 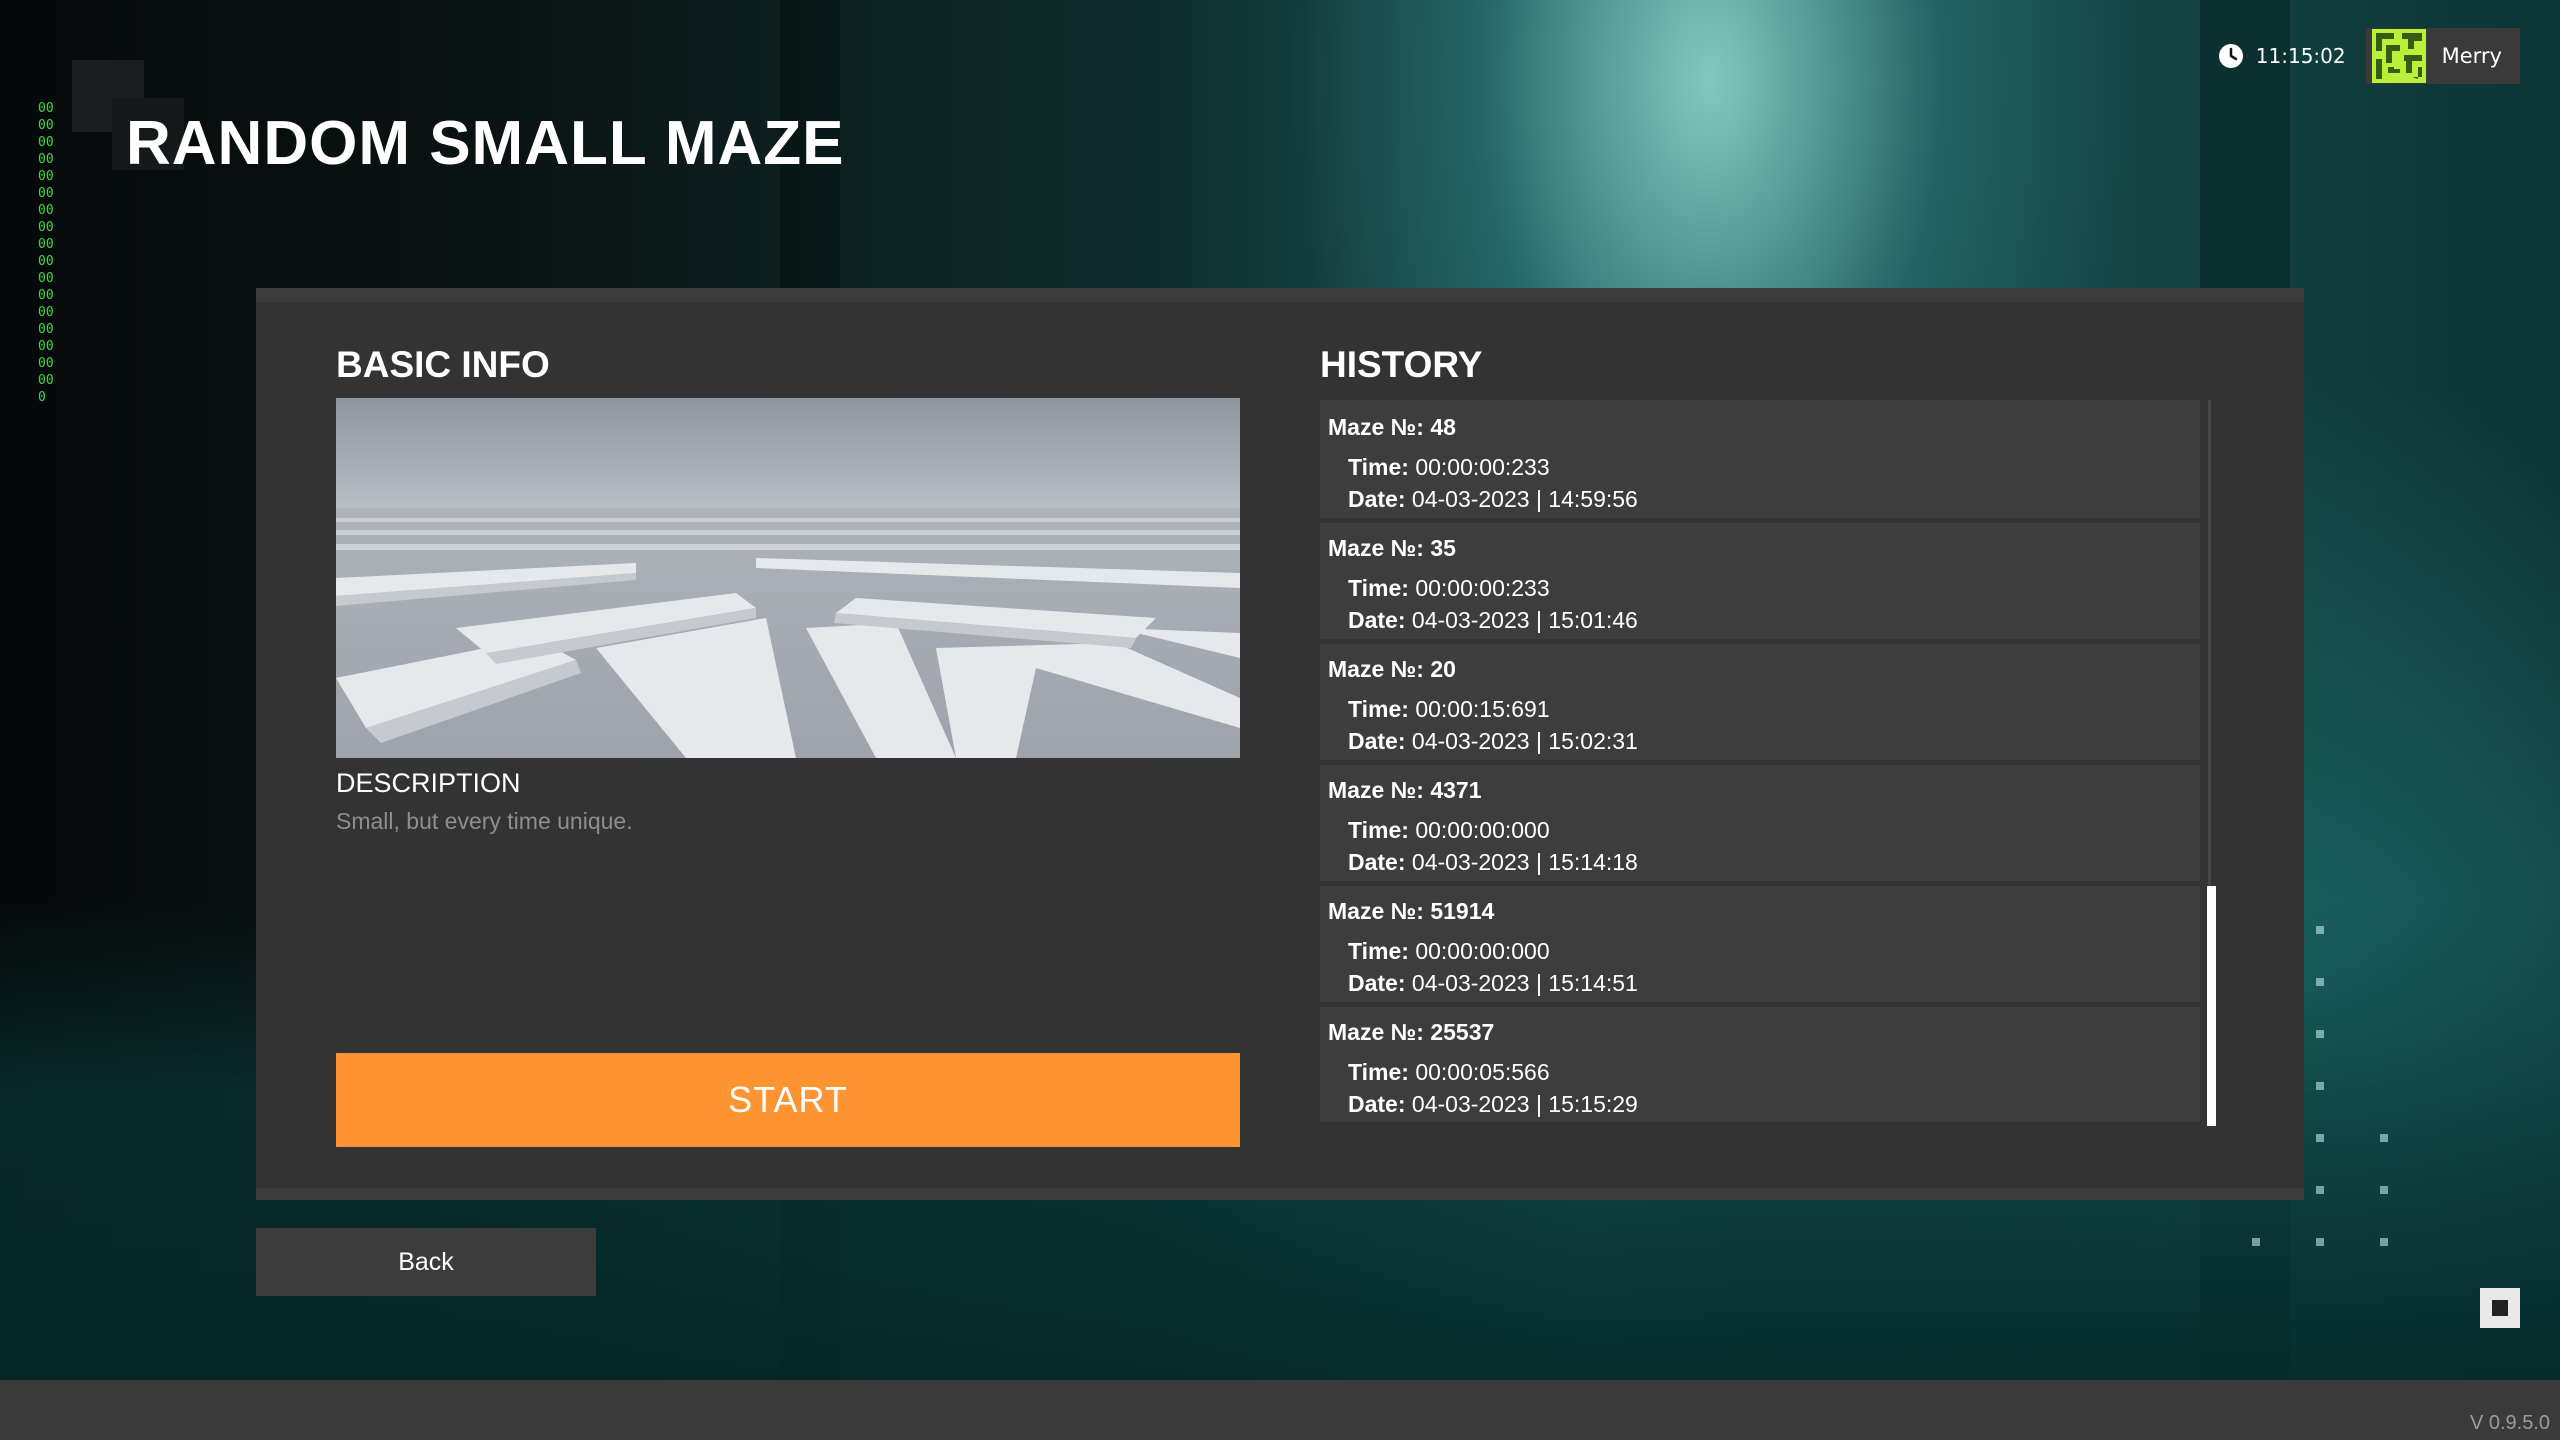 What do you see at coordinates (428, 783) in the screenshot?
I see `description-title: DESCRIPTION` at bounding box center [428, 783].